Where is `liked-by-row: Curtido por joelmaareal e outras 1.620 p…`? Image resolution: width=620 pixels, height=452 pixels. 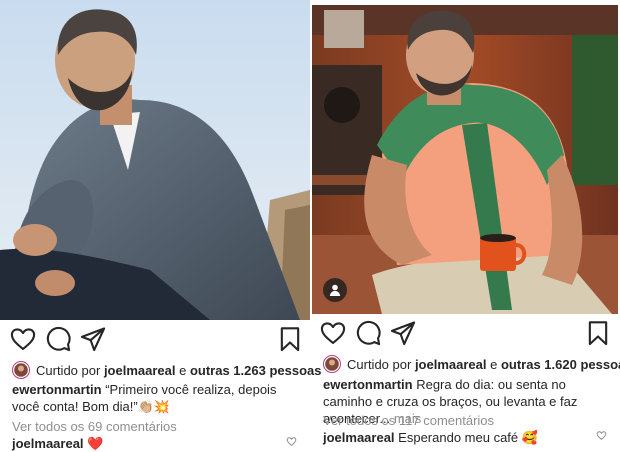
liked-by-row: Curtido por joelmaareal e outras 1.620 p… is located at coordinates (471, 364).